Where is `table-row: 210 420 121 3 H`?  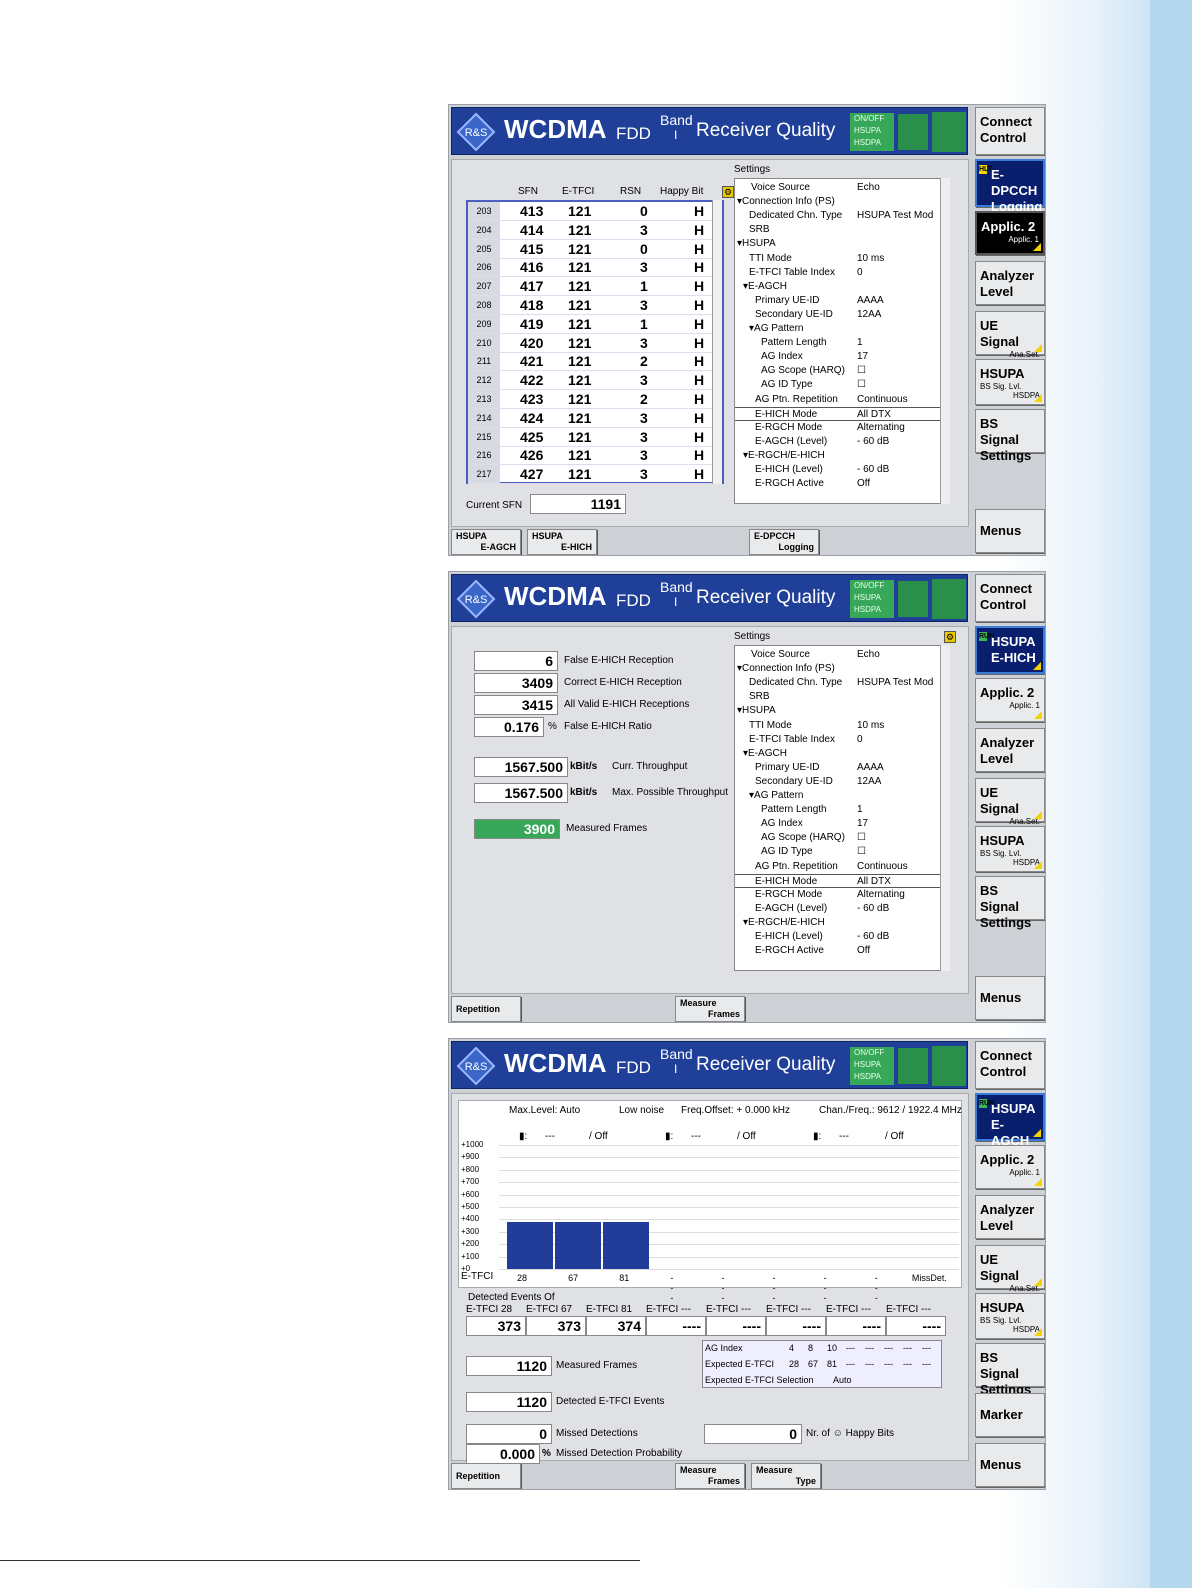
table-row: 210 420 121 3 H is located at coordinates (595, 343).